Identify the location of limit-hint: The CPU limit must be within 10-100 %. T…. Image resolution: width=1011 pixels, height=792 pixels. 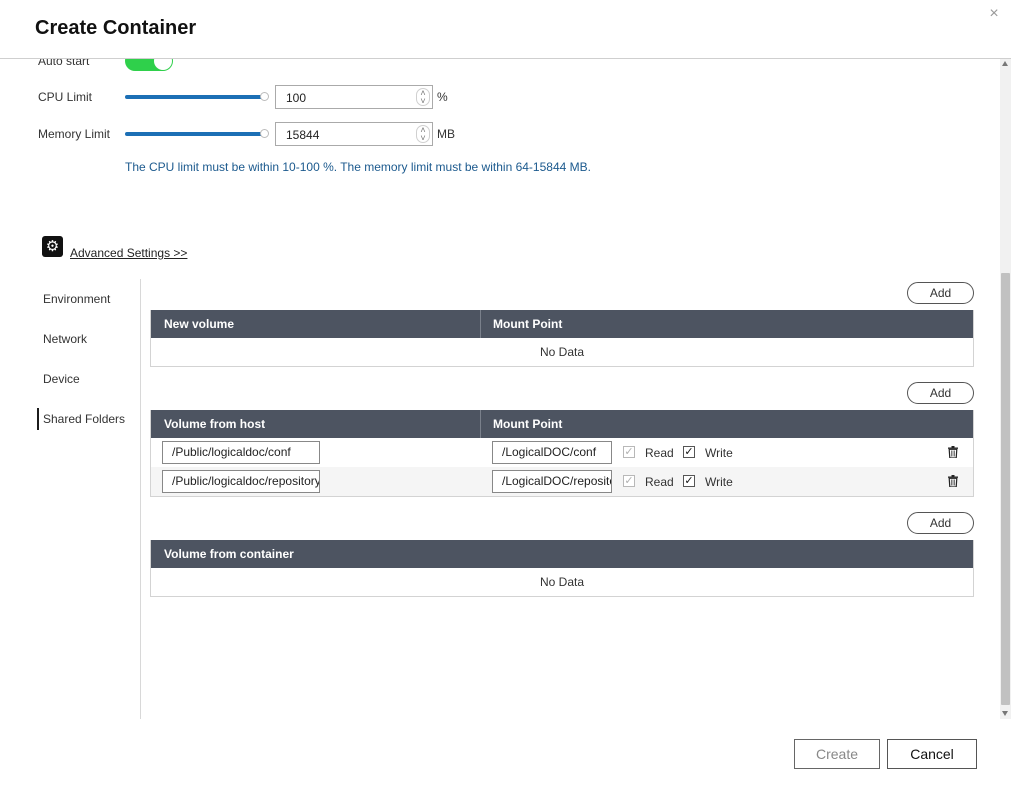
(358, 167).